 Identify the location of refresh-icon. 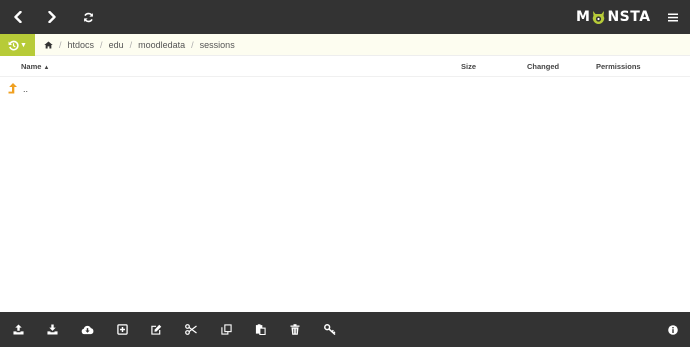
(88, 17).